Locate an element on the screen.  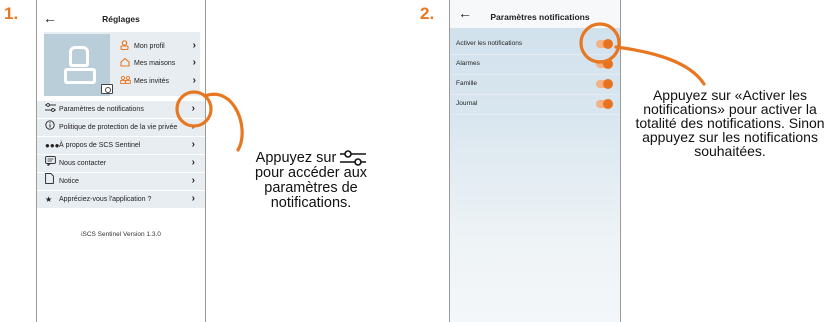
sliders-icon is located at coordinates (353, 158).